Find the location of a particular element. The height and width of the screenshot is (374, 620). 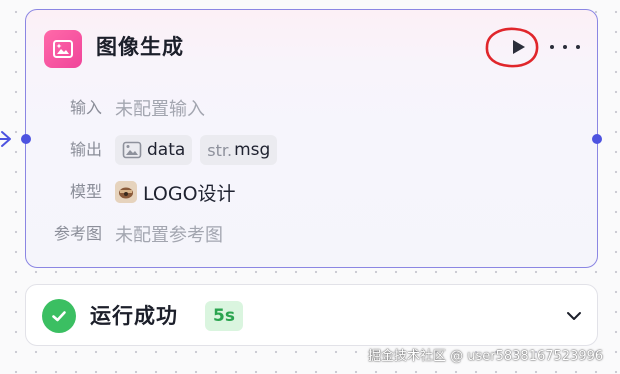

status-text: 运行成功 is located at coordinates (134, 316).